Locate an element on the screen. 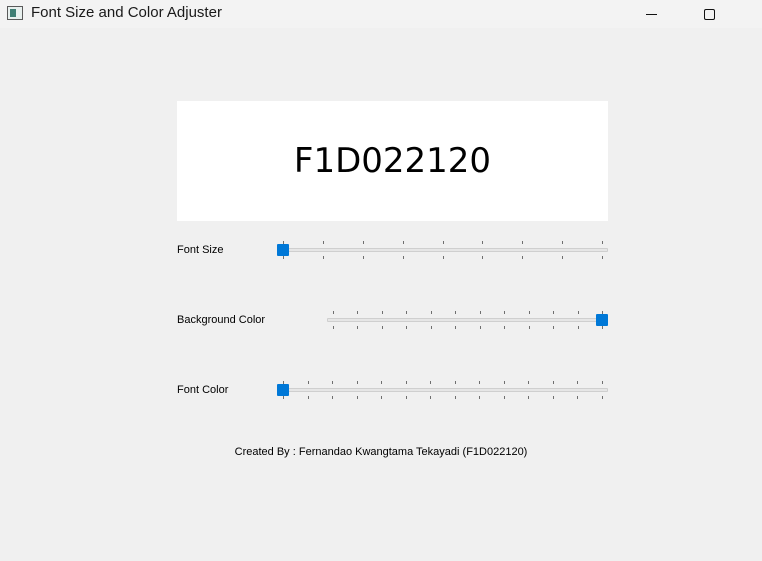 This screenshot has height=561, width=762. title-bar: Font Size and Color Adjuster is located at coordinates (381, 14).